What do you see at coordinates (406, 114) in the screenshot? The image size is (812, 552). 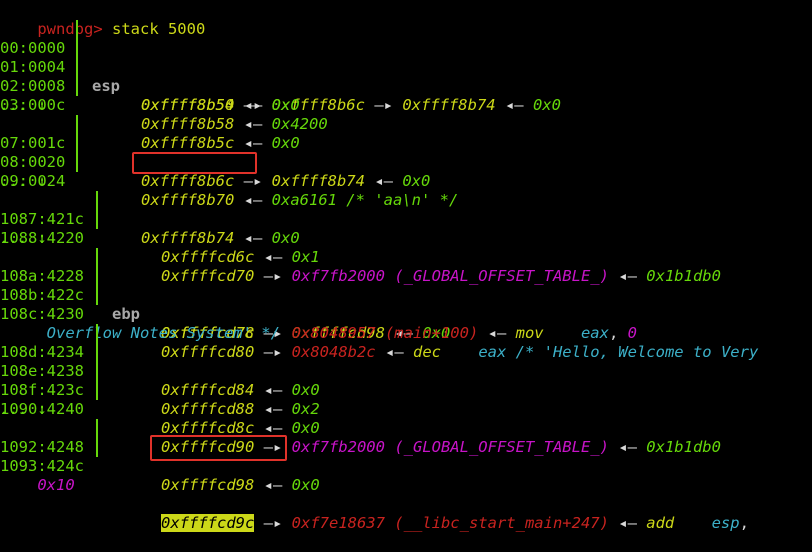 I see `stack-row: 03:000c 0xffff8b5c ◂— 0x0` at bounding box center [406, 114].